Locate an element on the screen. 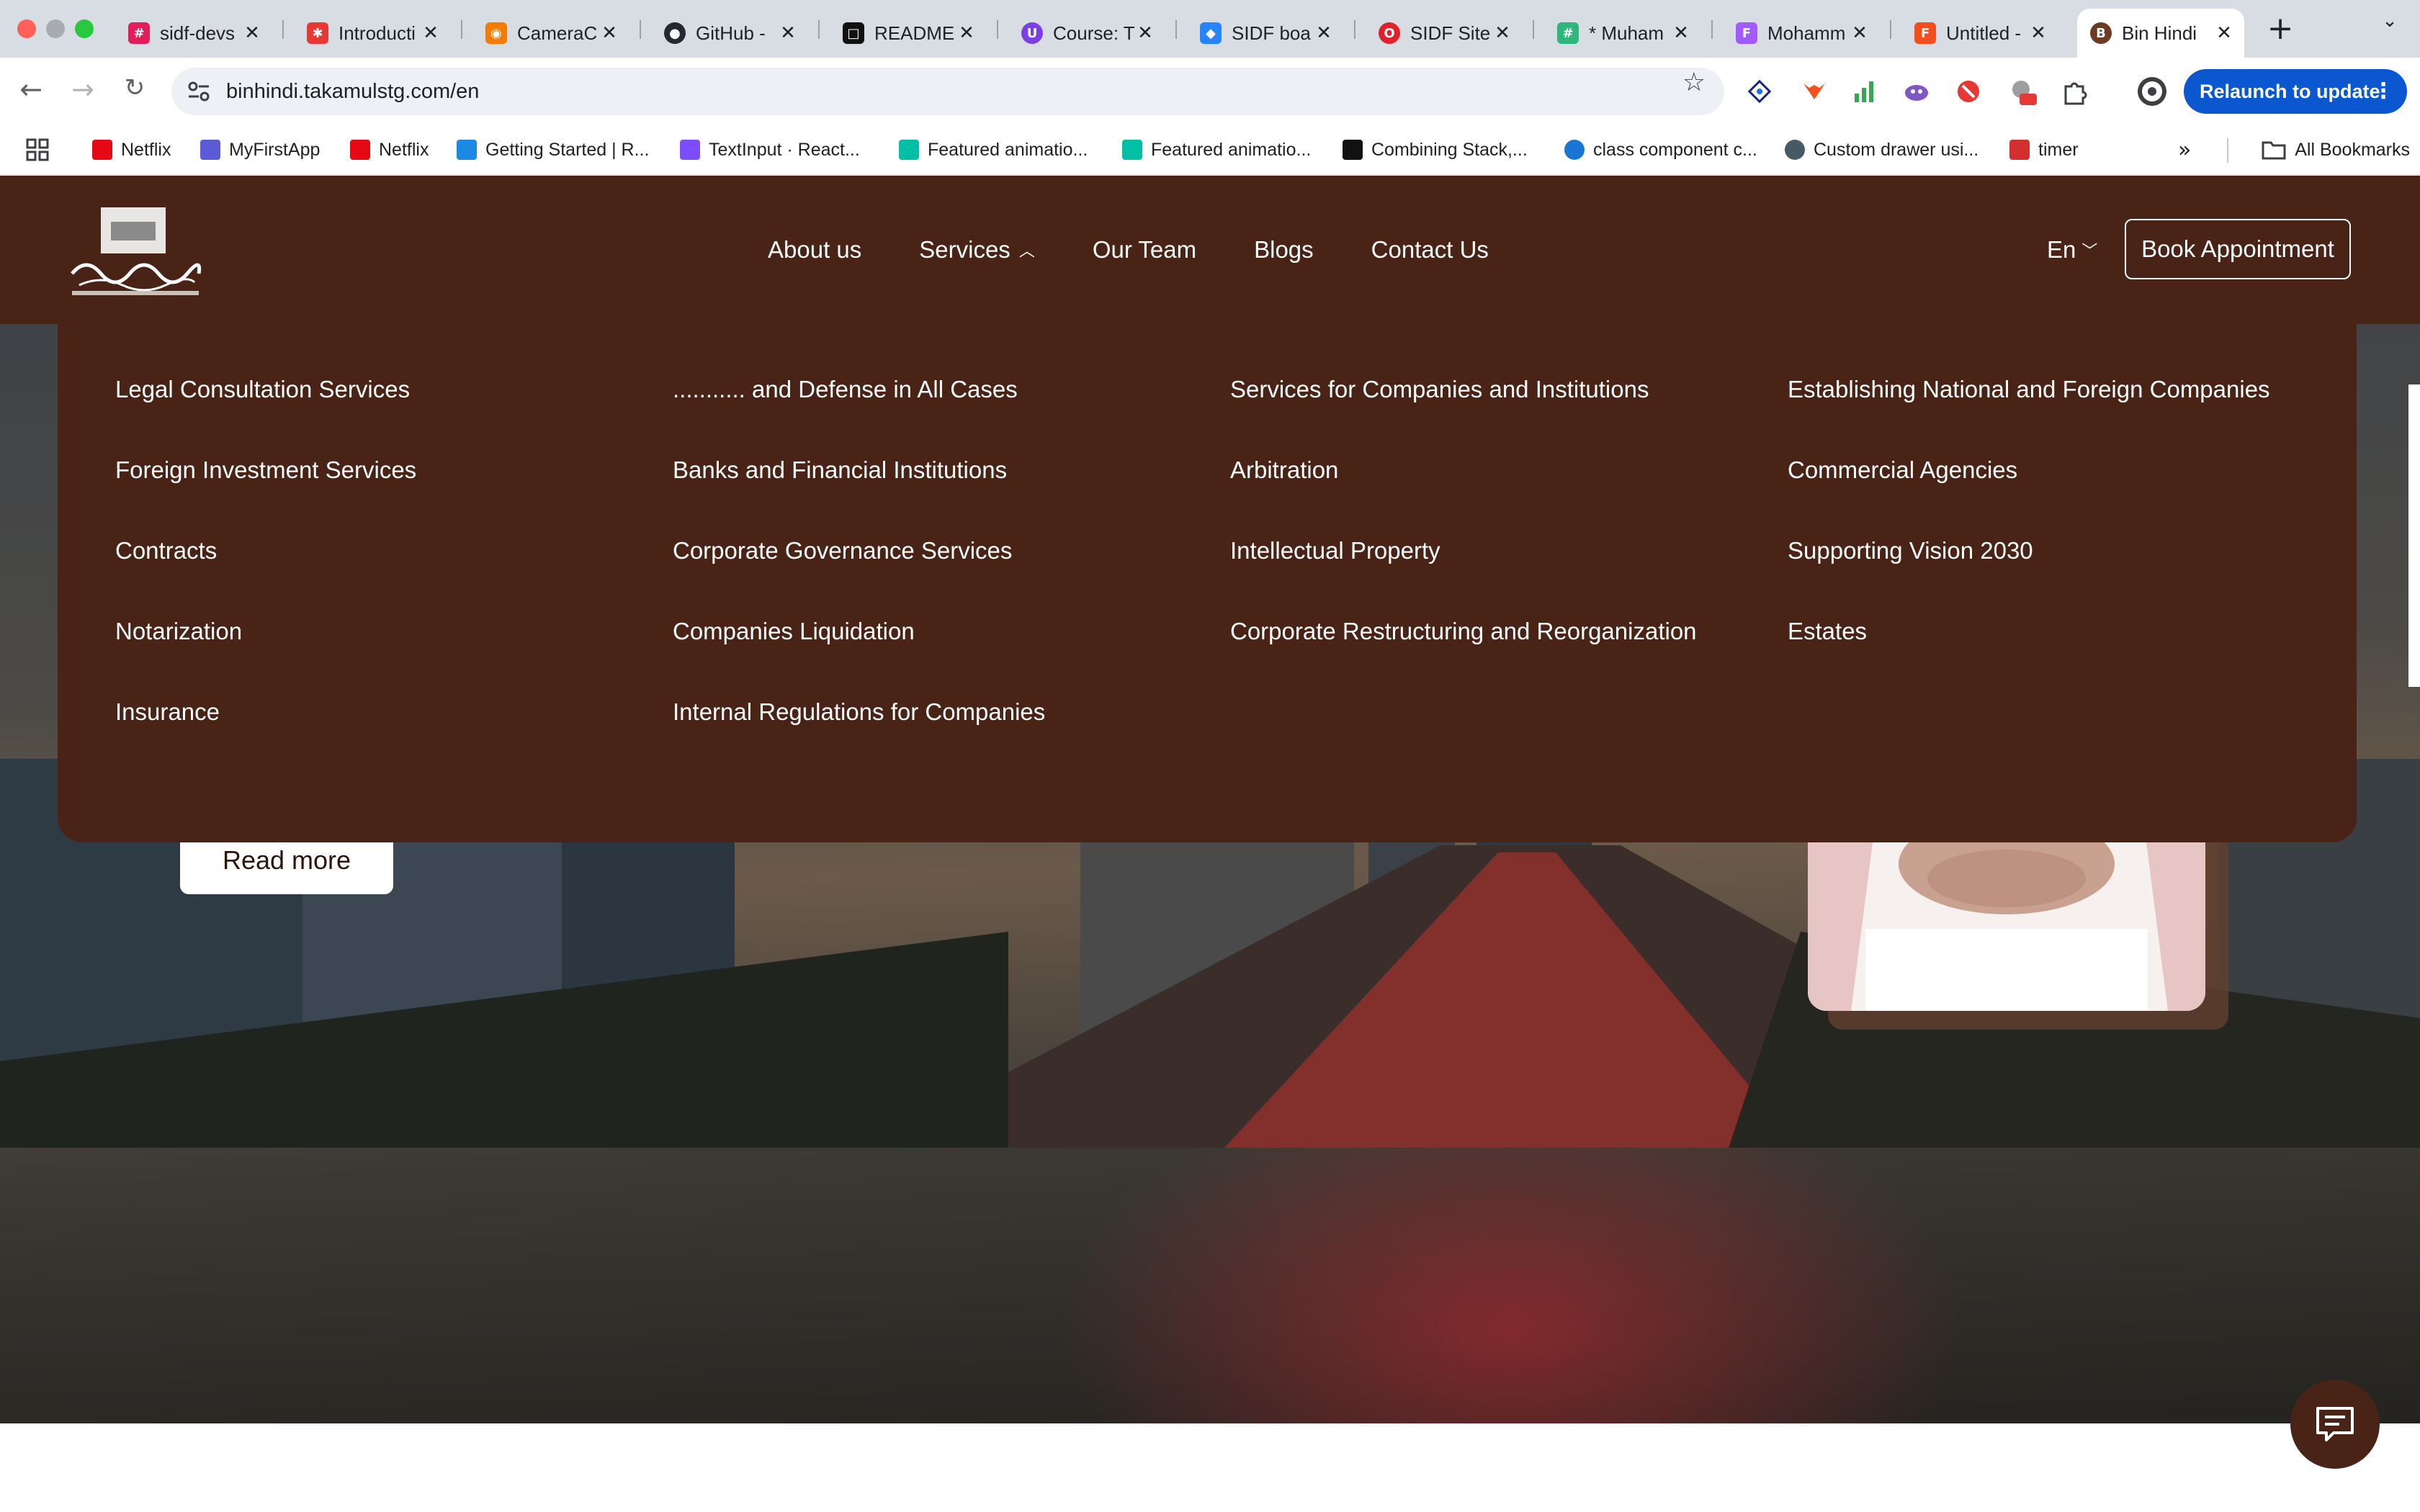  extension-chart-icon is located at coordinates (1865, 91).